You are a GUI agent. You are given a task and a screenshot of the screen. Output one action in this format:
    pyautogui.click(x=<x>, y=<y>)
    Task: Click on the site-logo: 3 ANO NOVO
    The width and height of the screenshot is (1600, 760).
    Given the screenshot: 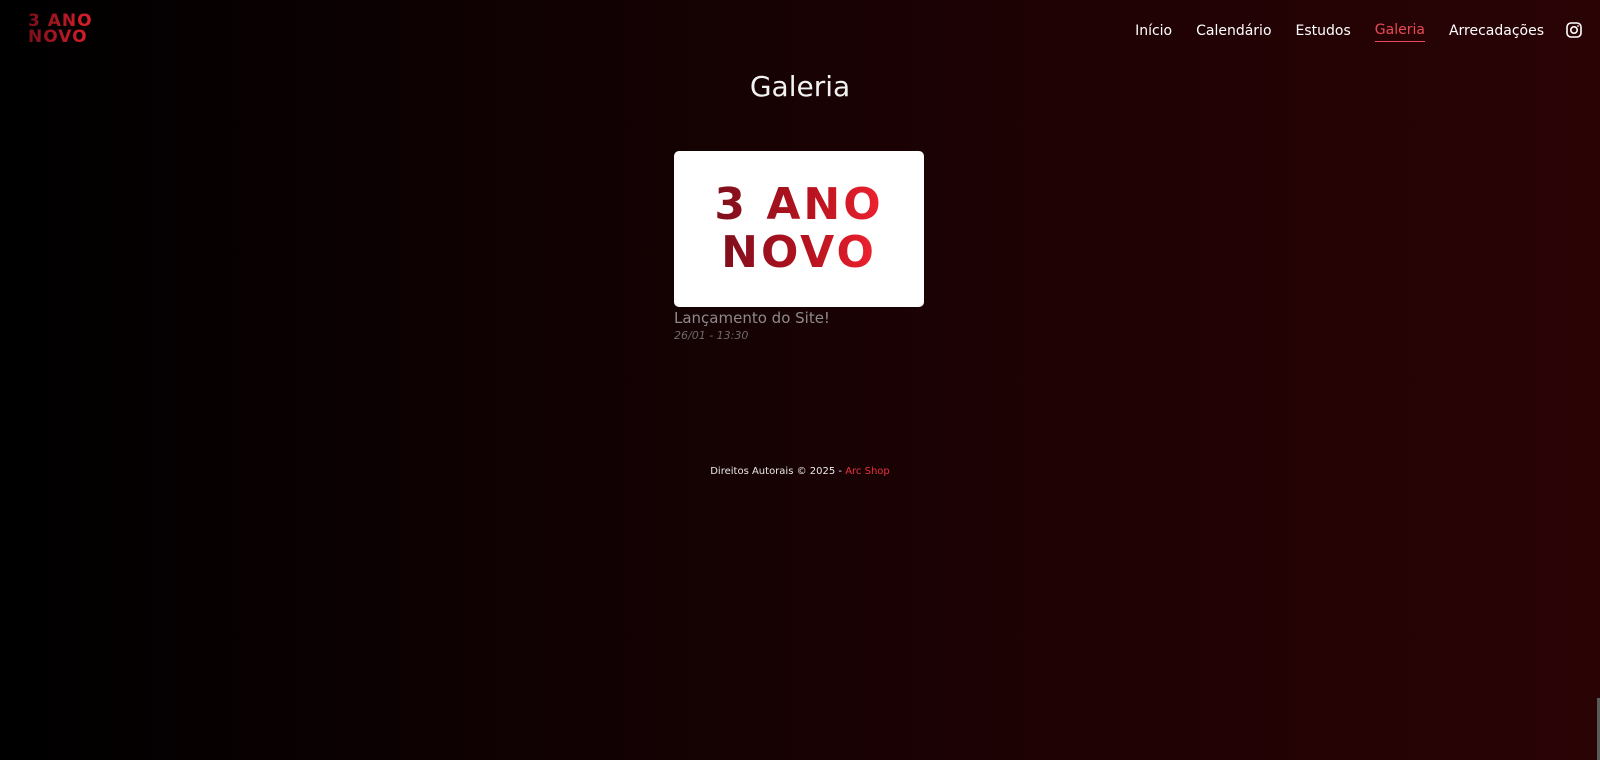 What is the action you would take?
    pyautogui.click(x=60, y=29)
    